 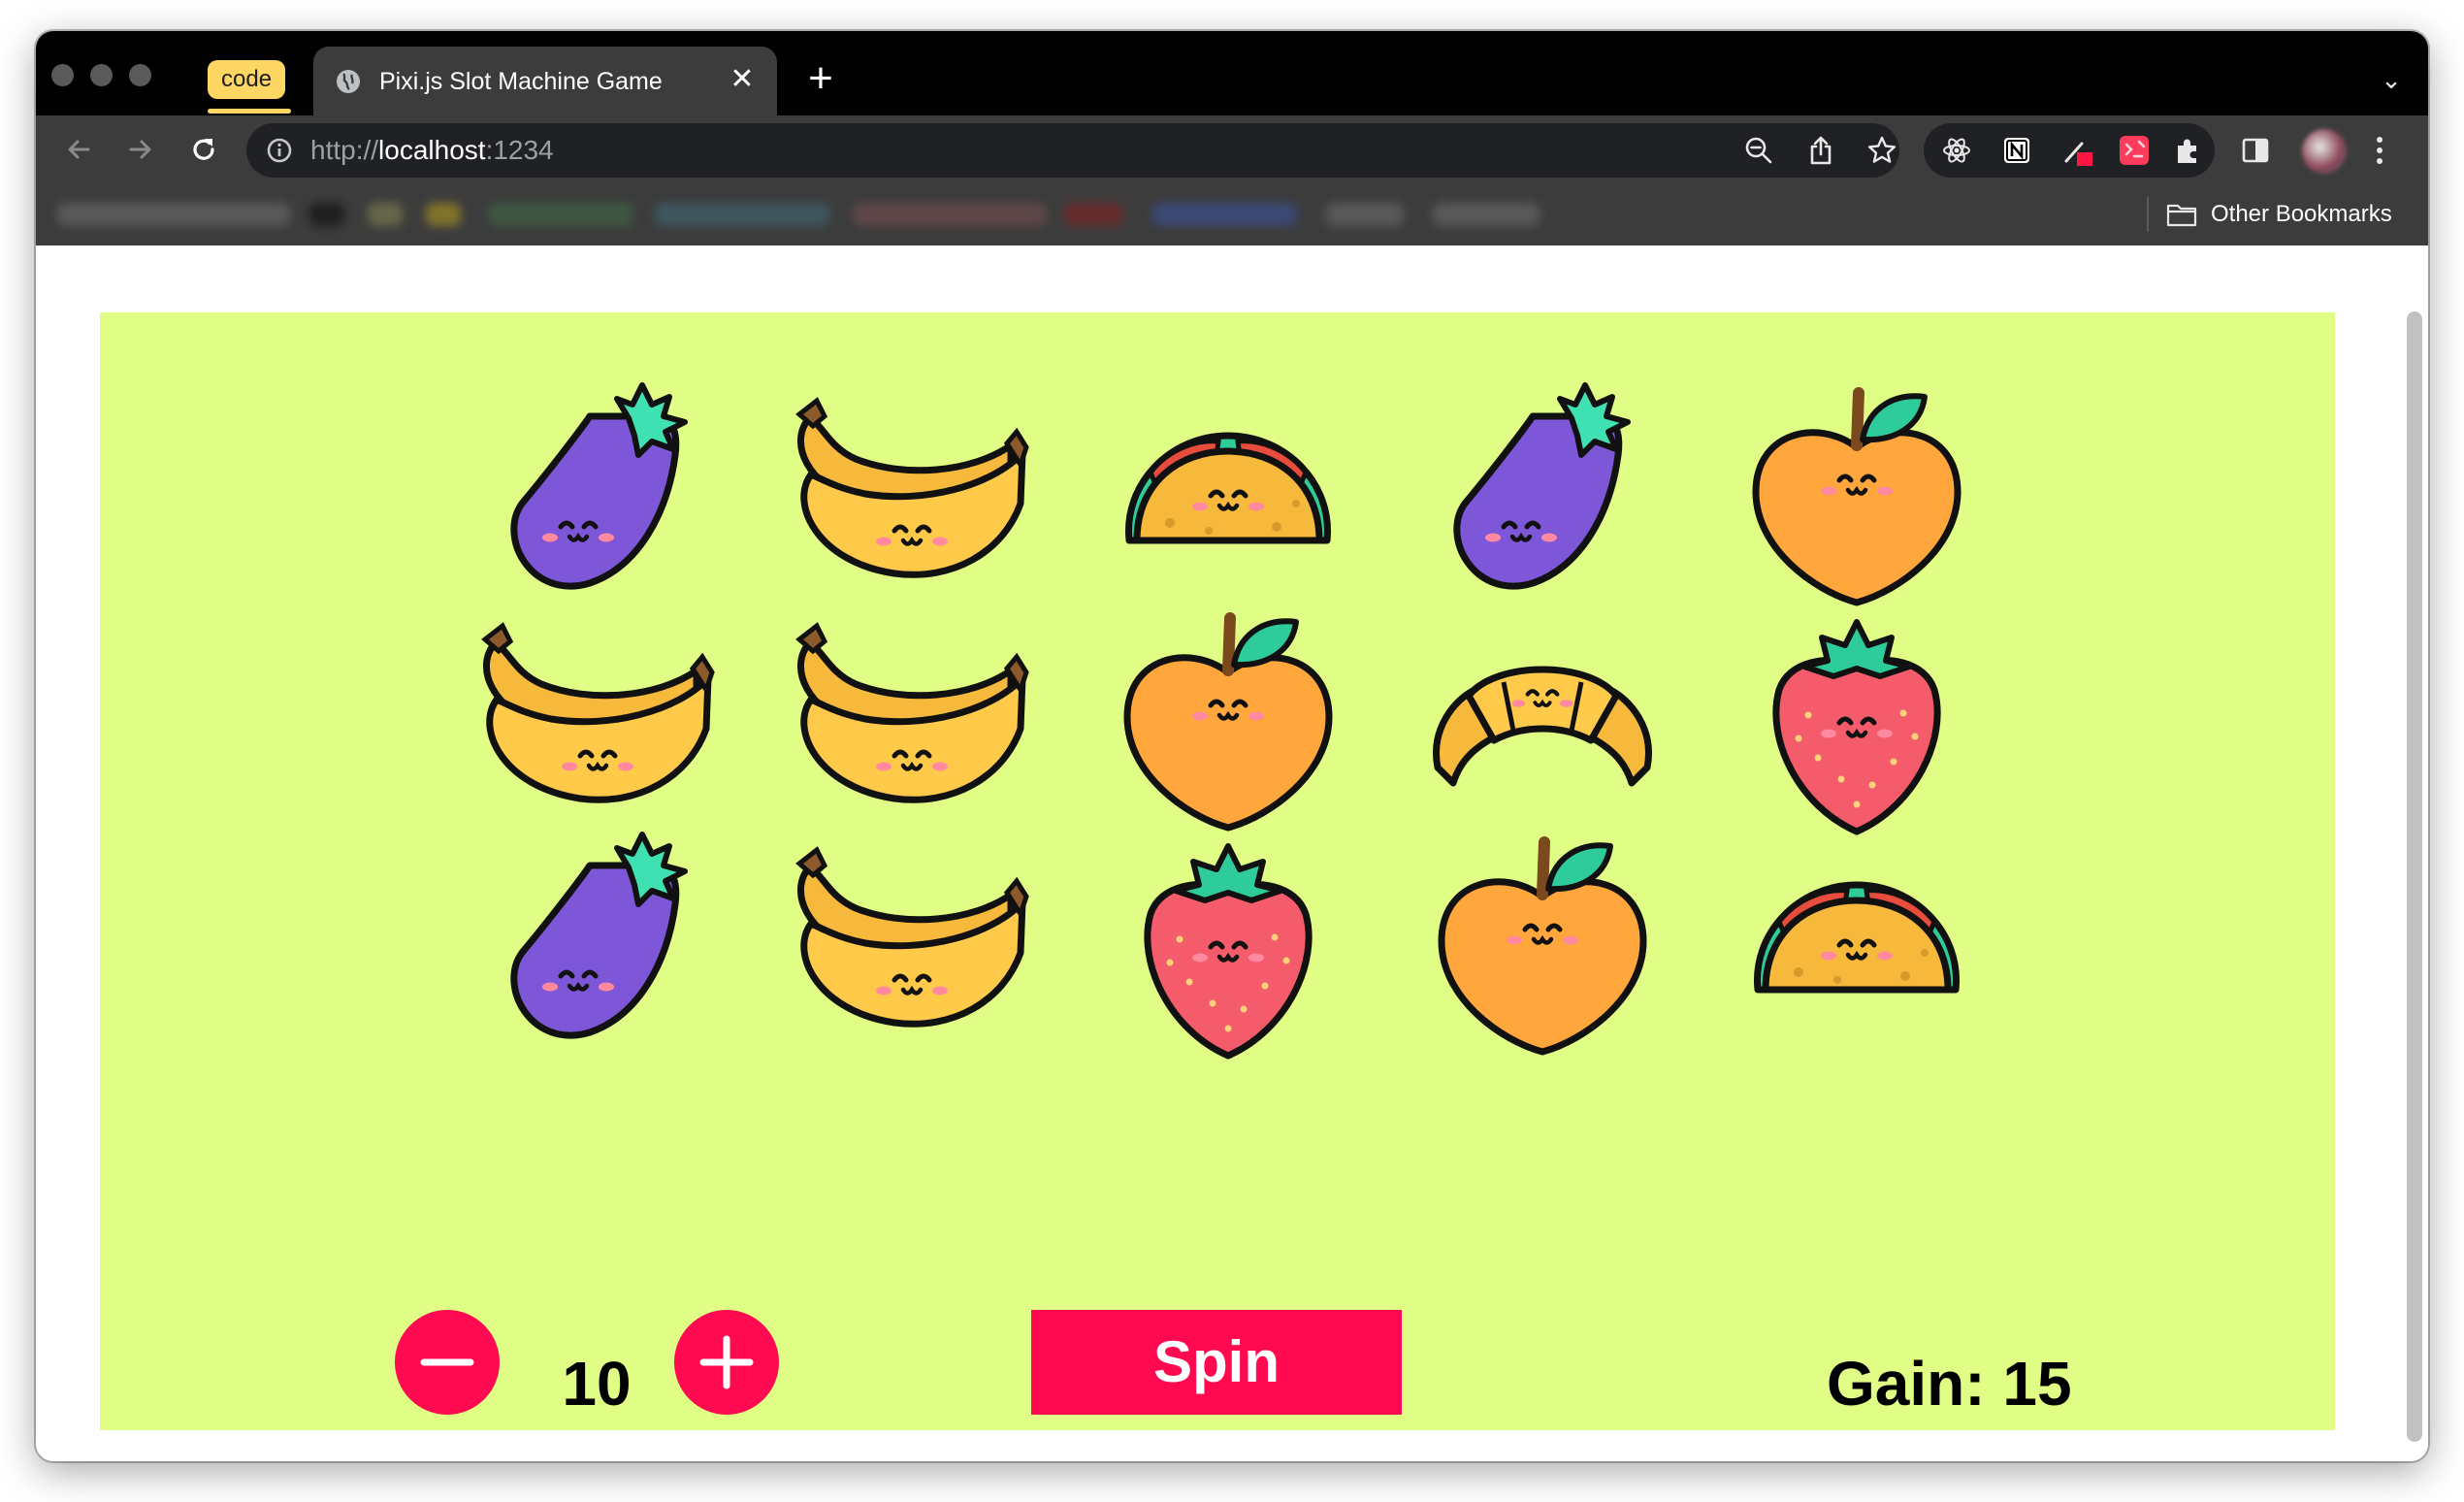 I want to click on side-panel-icon, so click(x=2256, y=150).